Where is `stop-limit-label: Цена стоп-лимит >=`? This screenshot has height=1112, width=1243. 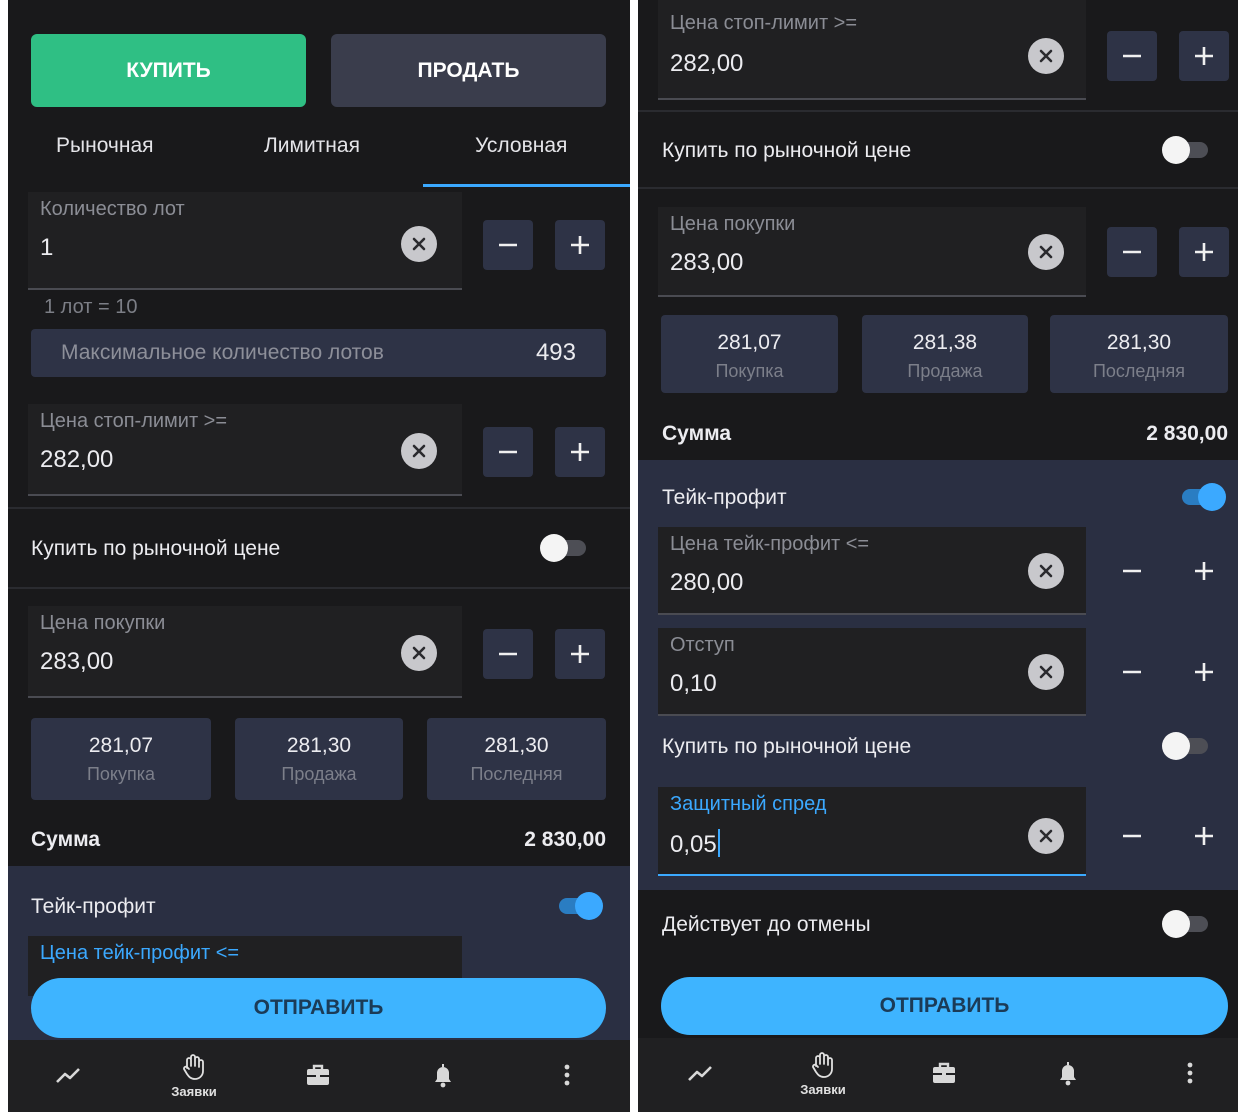 stop-limit-label: Цена стоп-лимит >= is located at coordinates (134, 421).